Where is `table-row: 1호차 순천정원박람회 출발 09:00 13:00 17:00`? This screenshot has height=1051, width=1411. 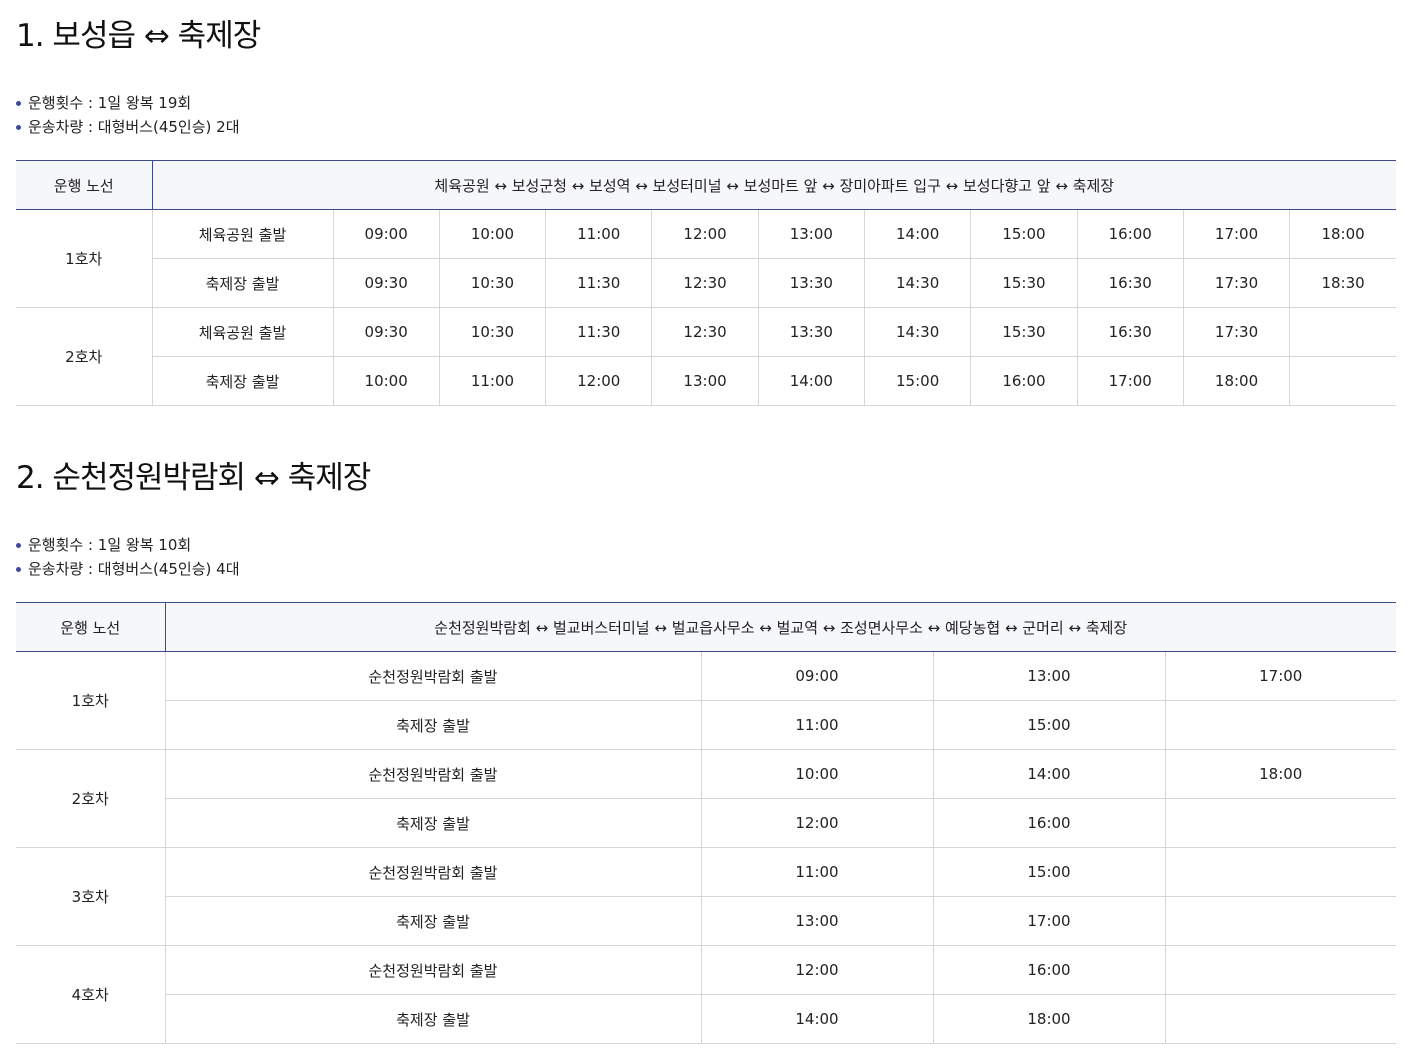
table-row: 1호차 순천정원박람회 출발 09:00 13:00 17:00 is located at coordinates (706, 700).